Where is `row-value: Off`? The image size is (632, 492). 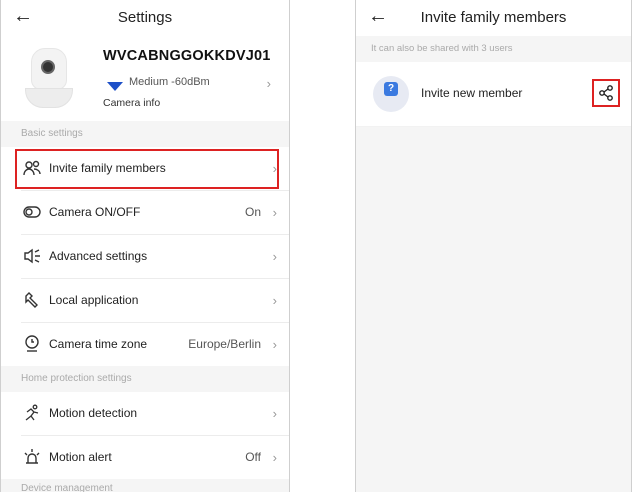 row-value: Off is located at coordinates (253, 457).